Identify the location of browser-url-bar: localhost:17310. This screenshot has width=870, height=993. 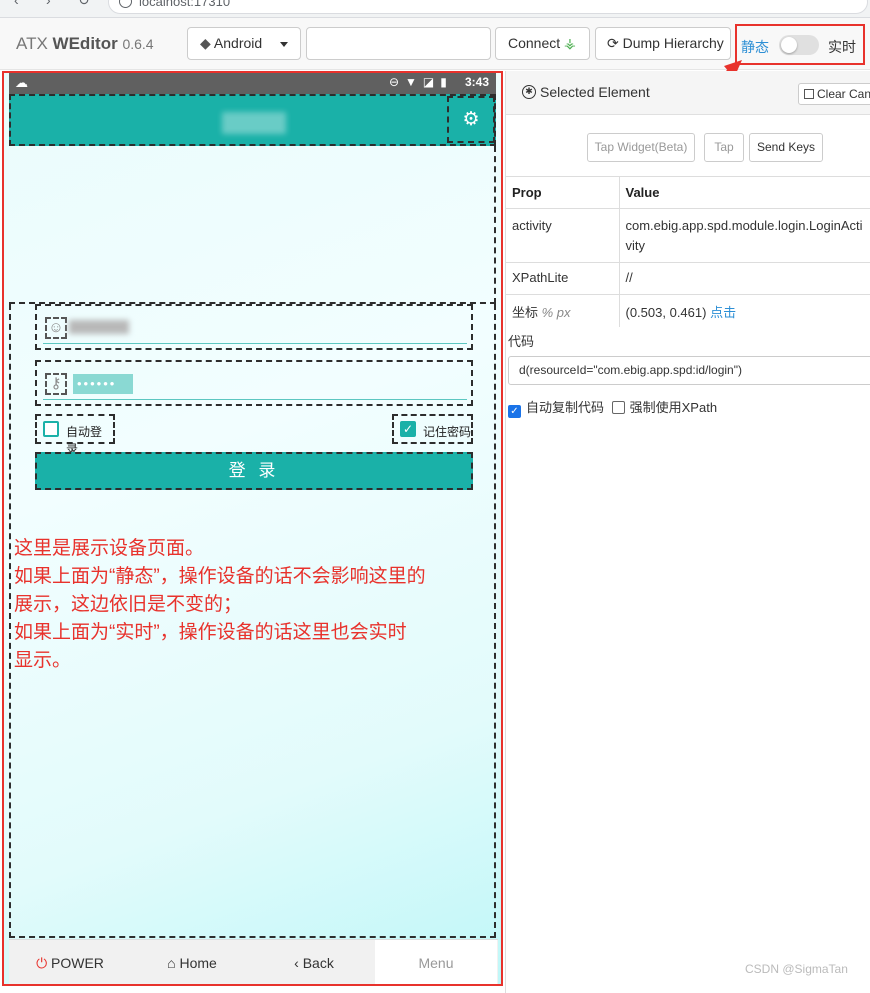
(488, 7).